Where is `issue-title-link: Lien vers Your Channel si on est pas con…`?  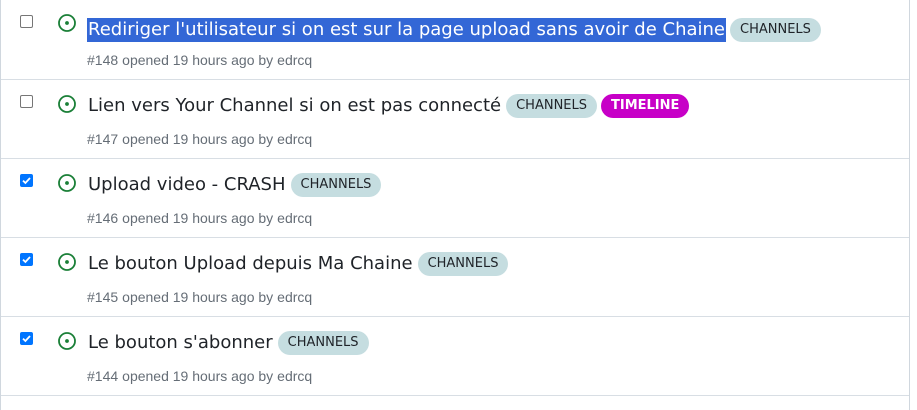
issue-title-link: Lien vers Your Channel si on est pas con… is located at coordinates (294, 106).